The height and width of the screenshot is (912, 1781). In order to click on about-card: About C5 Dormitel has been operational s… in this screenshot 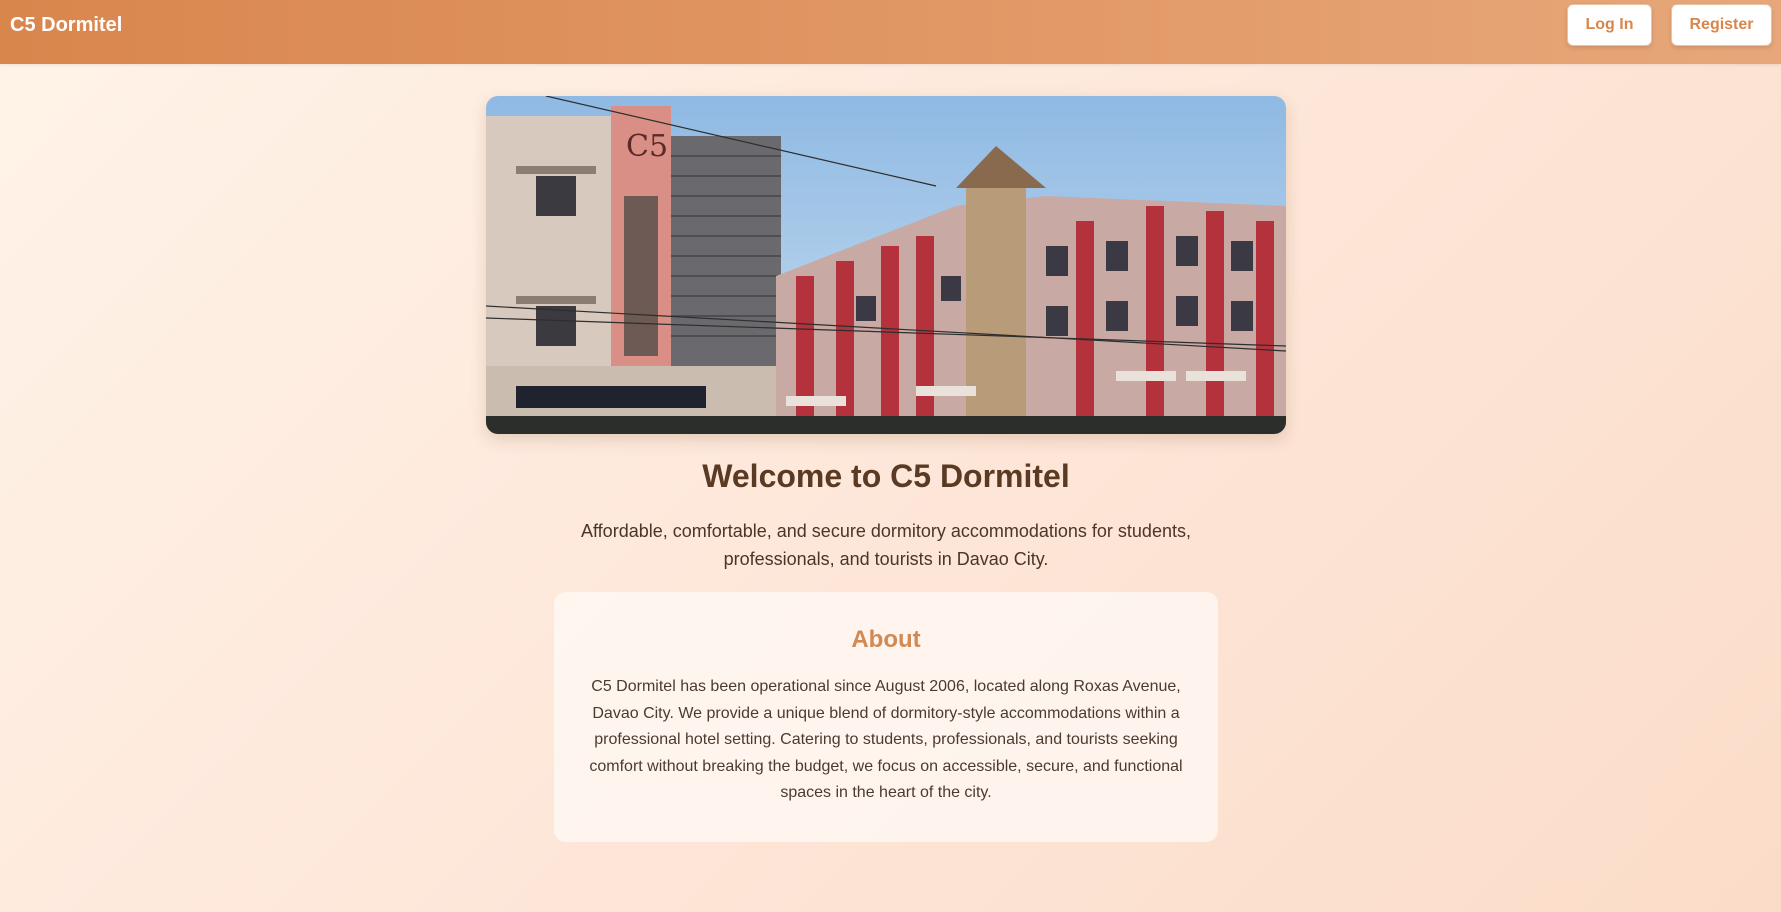, I will do `click(886, 717)`.